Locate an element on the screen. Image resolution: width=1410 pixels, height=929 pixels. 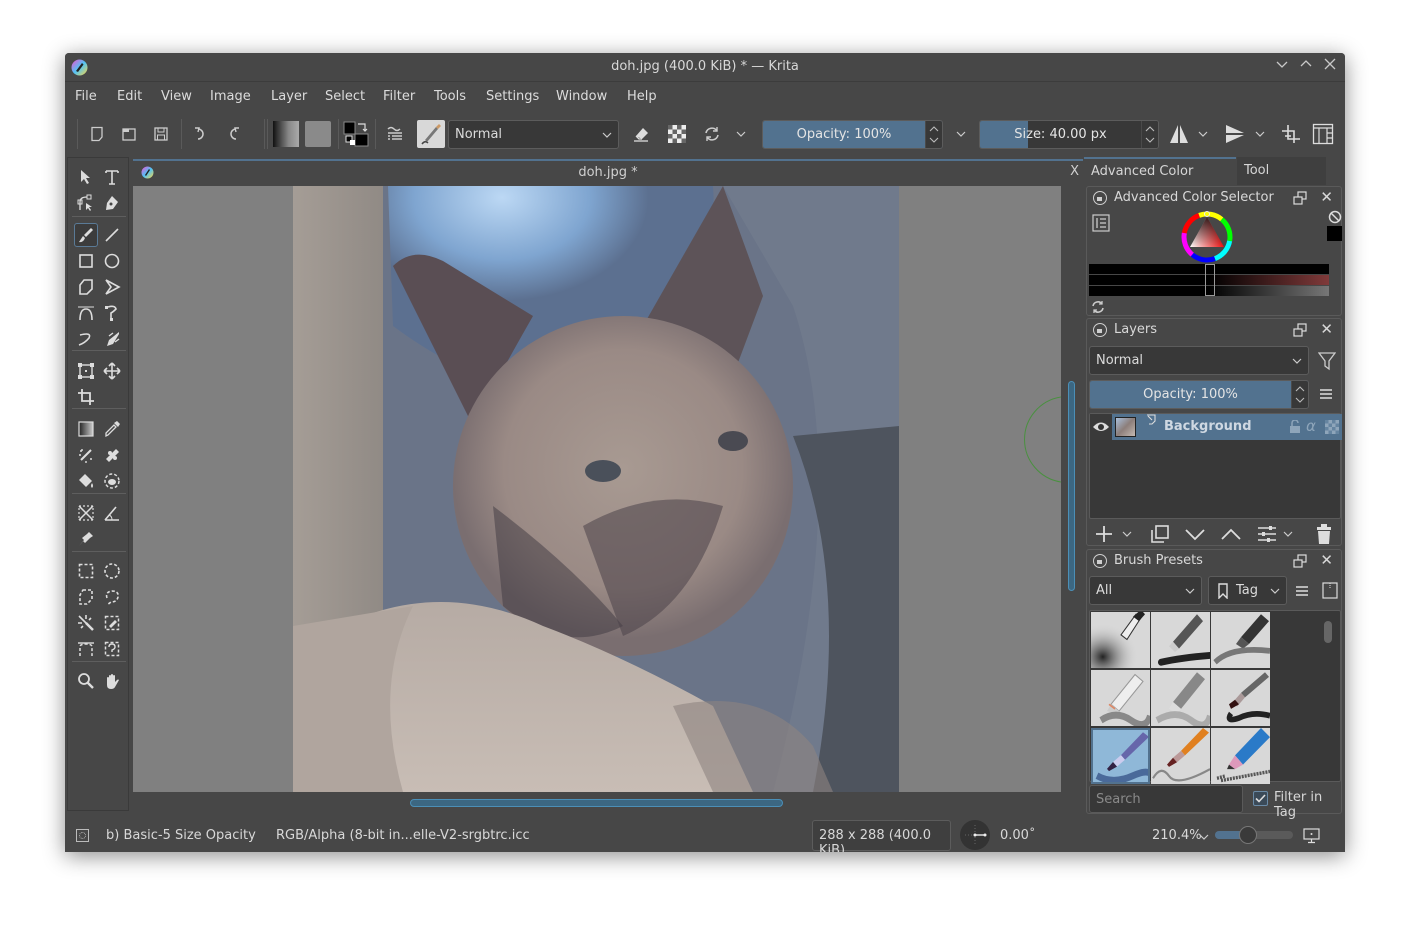
tool-bezier-select is located at coordinates (86, 649).